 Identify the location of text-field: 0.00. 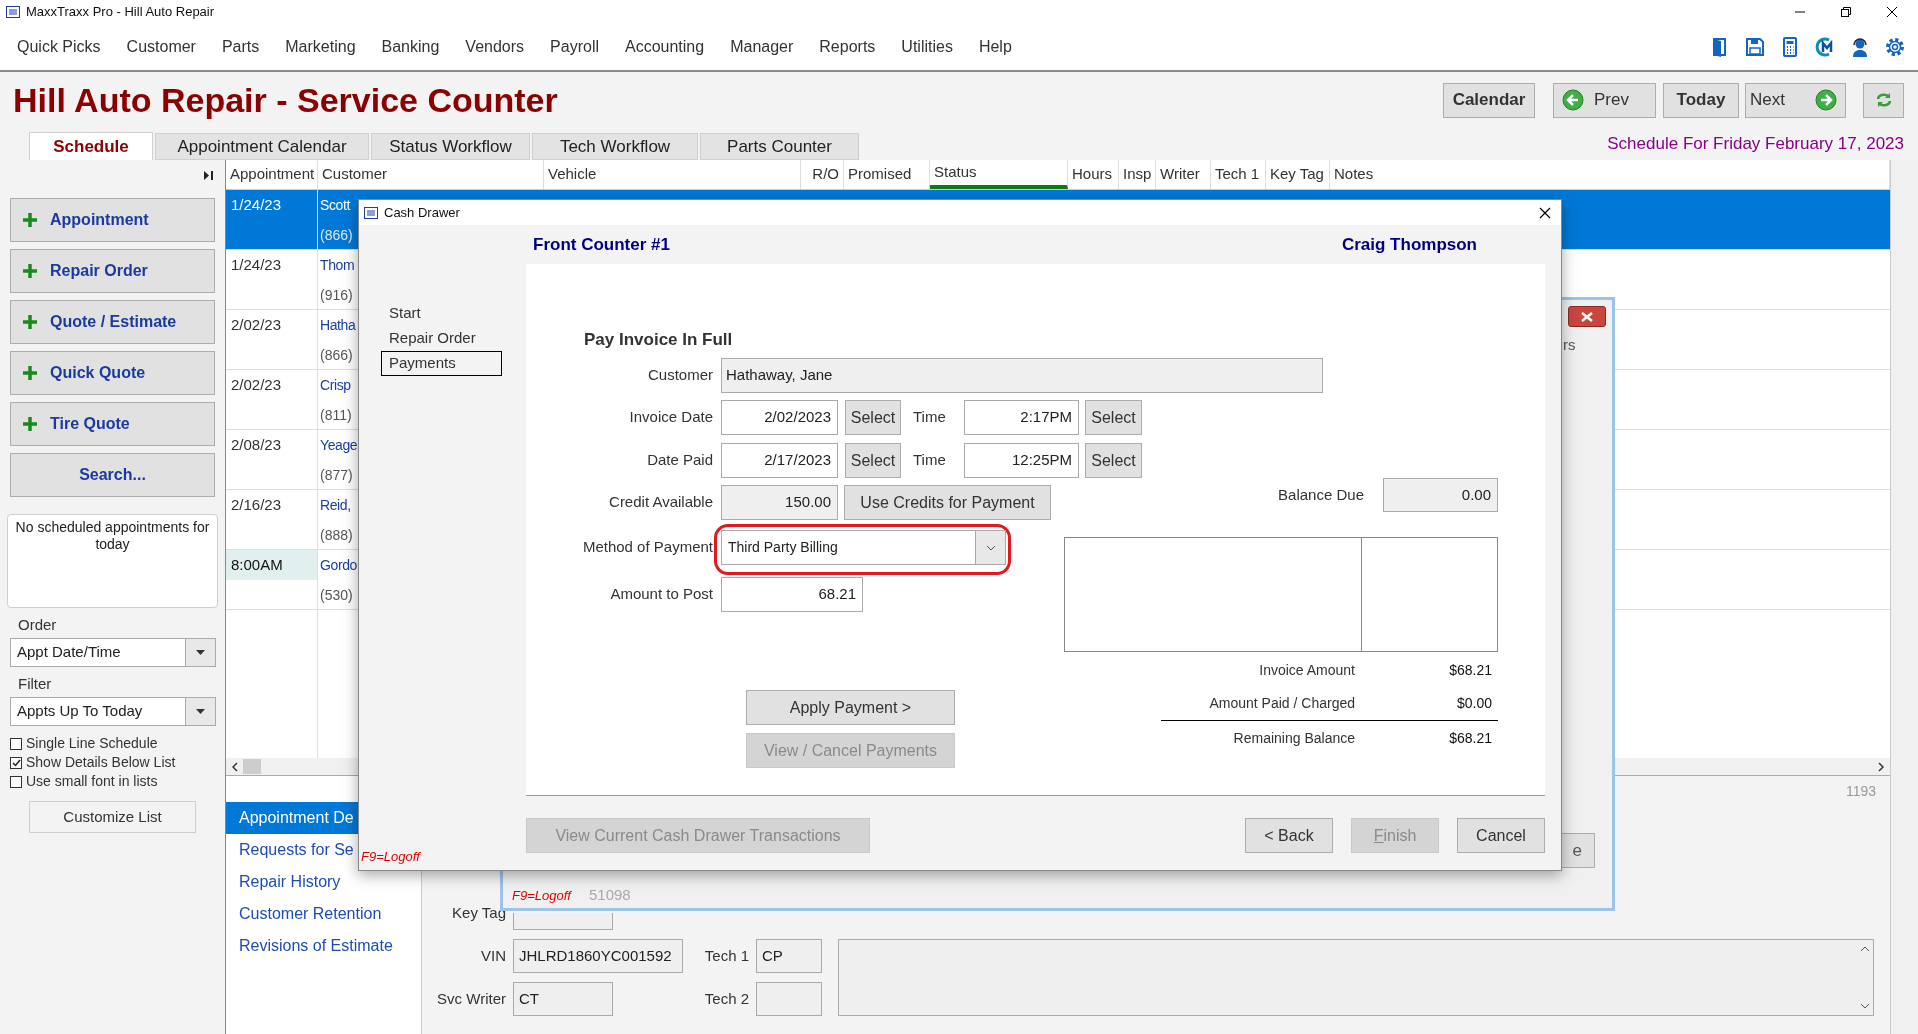
(1440, 495).